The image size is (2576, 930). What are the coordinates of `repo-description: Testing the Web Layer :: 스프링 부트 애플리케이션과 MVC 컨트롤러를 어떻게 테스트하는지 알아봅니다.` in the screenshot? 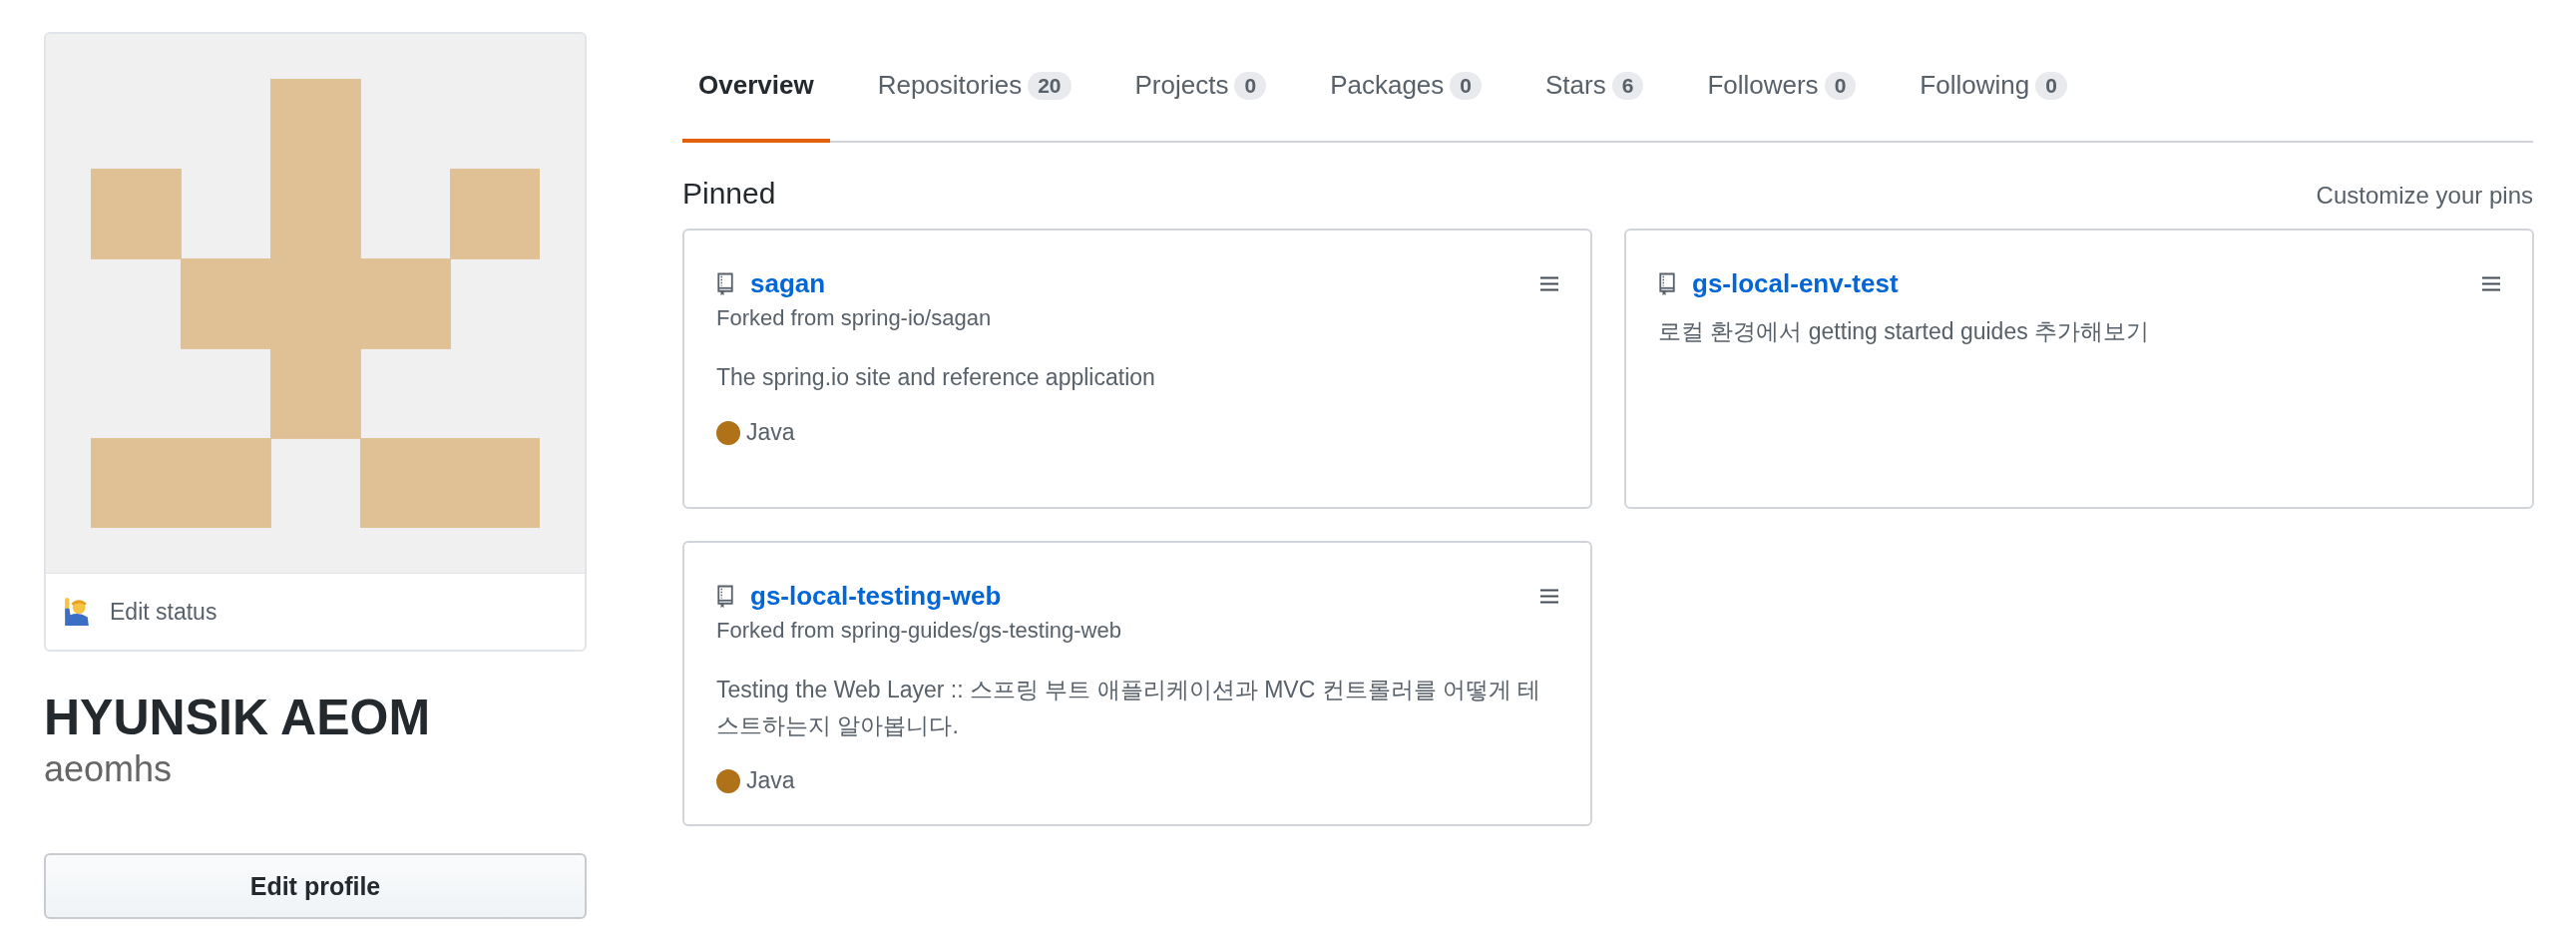 It's located at (1129, 708).